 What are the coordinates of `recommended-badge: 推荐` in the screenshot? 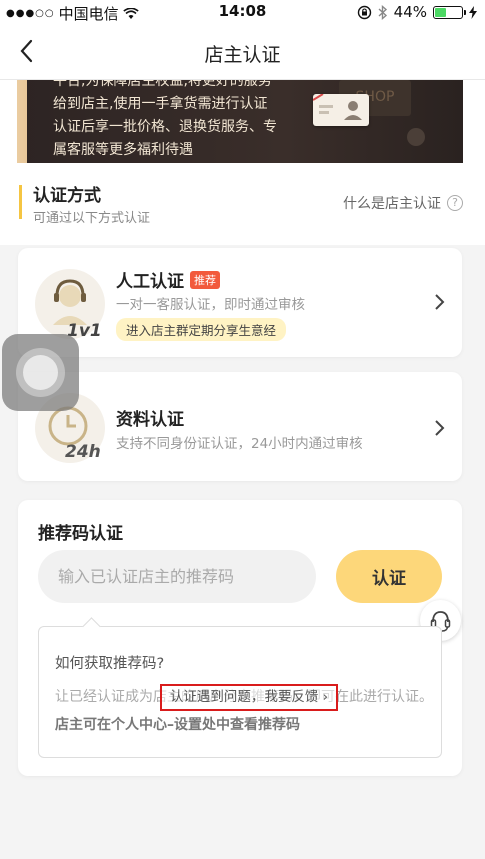 It's located at (205, 279).